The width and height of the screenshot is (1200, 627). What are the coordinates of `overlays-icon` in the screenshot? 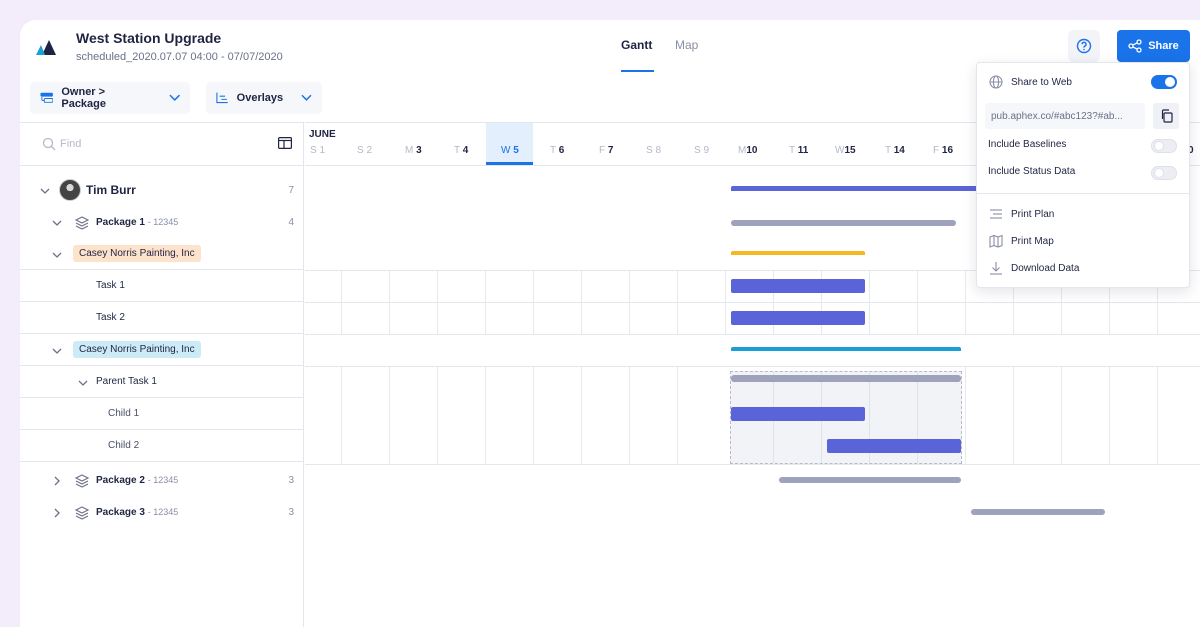 It's located at (222, 98).